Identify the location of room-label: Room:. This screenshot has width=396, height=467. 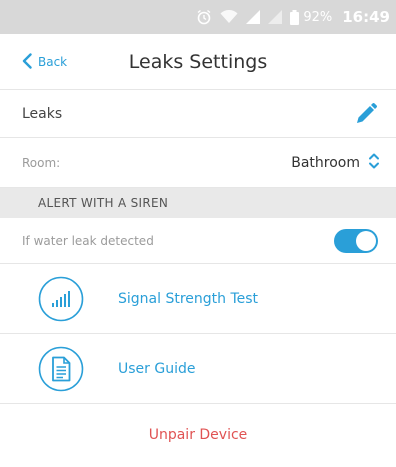
(41, 163).